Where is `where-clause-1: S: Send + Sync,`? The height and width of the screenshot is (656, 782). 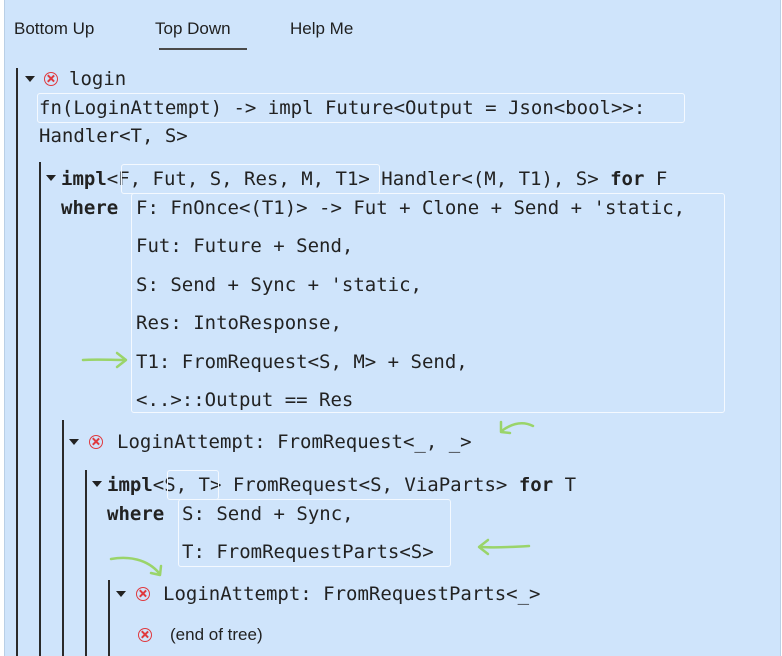 where-clause-1: S: Send + Sync, is located at coordinates (268, 514).